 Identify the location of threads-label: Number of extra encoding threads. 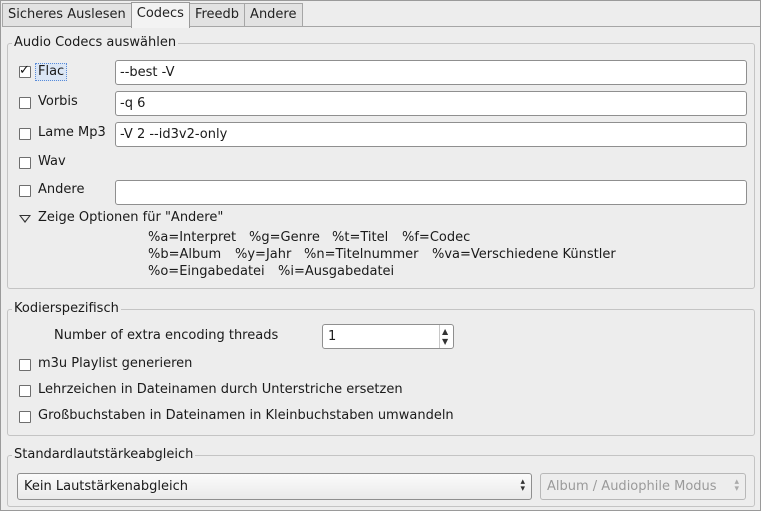
(166, 335).